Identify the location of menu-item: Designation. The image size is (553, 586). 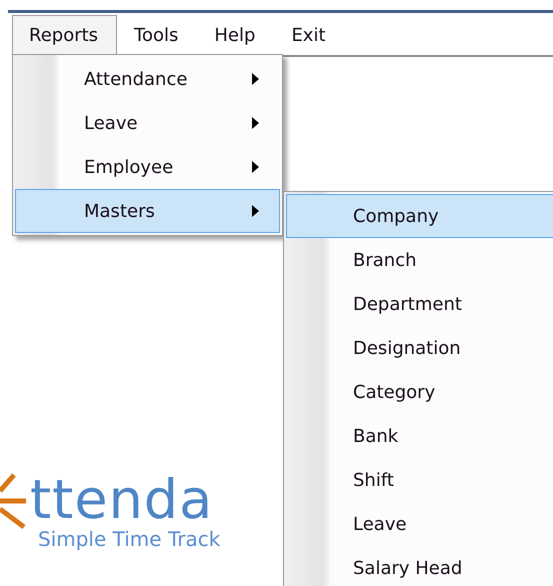
(419, 348).